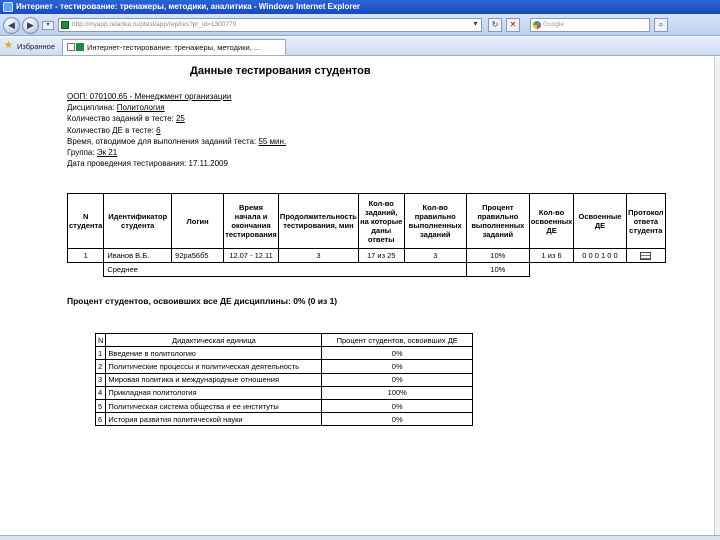 Image resolution: width=720 pixels, height=540 pixels. What do you see at coordinates (497, 269) in the screenshot?
I see `average-percent: 10%` at bounding box center [497, 269].